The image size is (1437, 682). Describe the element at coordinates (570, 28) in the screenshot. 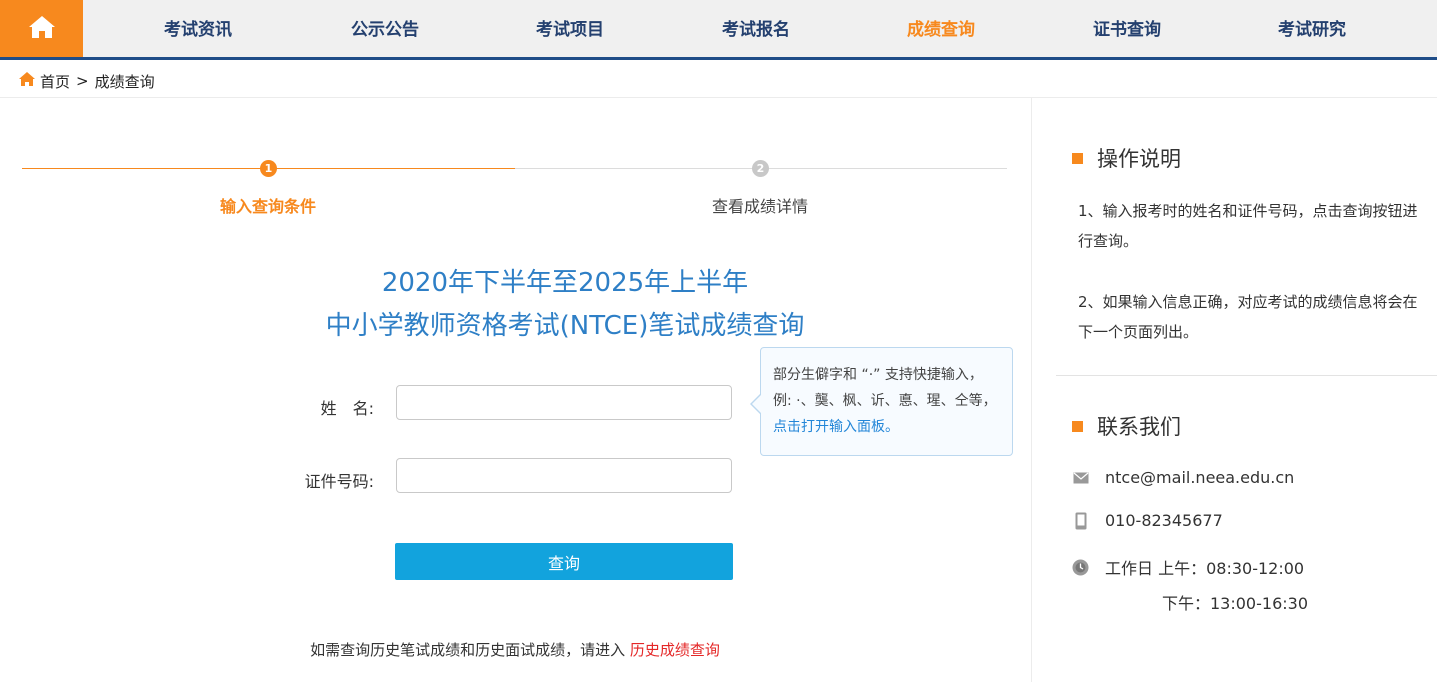

I see `nav-item-exam-projects: 考试项目` at that location.